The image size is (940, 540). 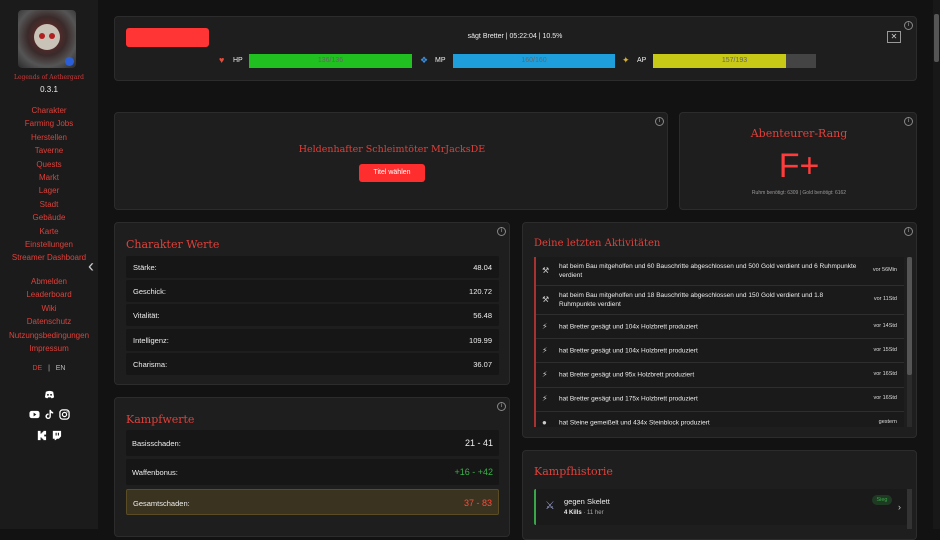 What do you see at coordinates (885, 299) in the screenshot?
I see `activity-time: vor 11Std` at bounding box center [885, 299].